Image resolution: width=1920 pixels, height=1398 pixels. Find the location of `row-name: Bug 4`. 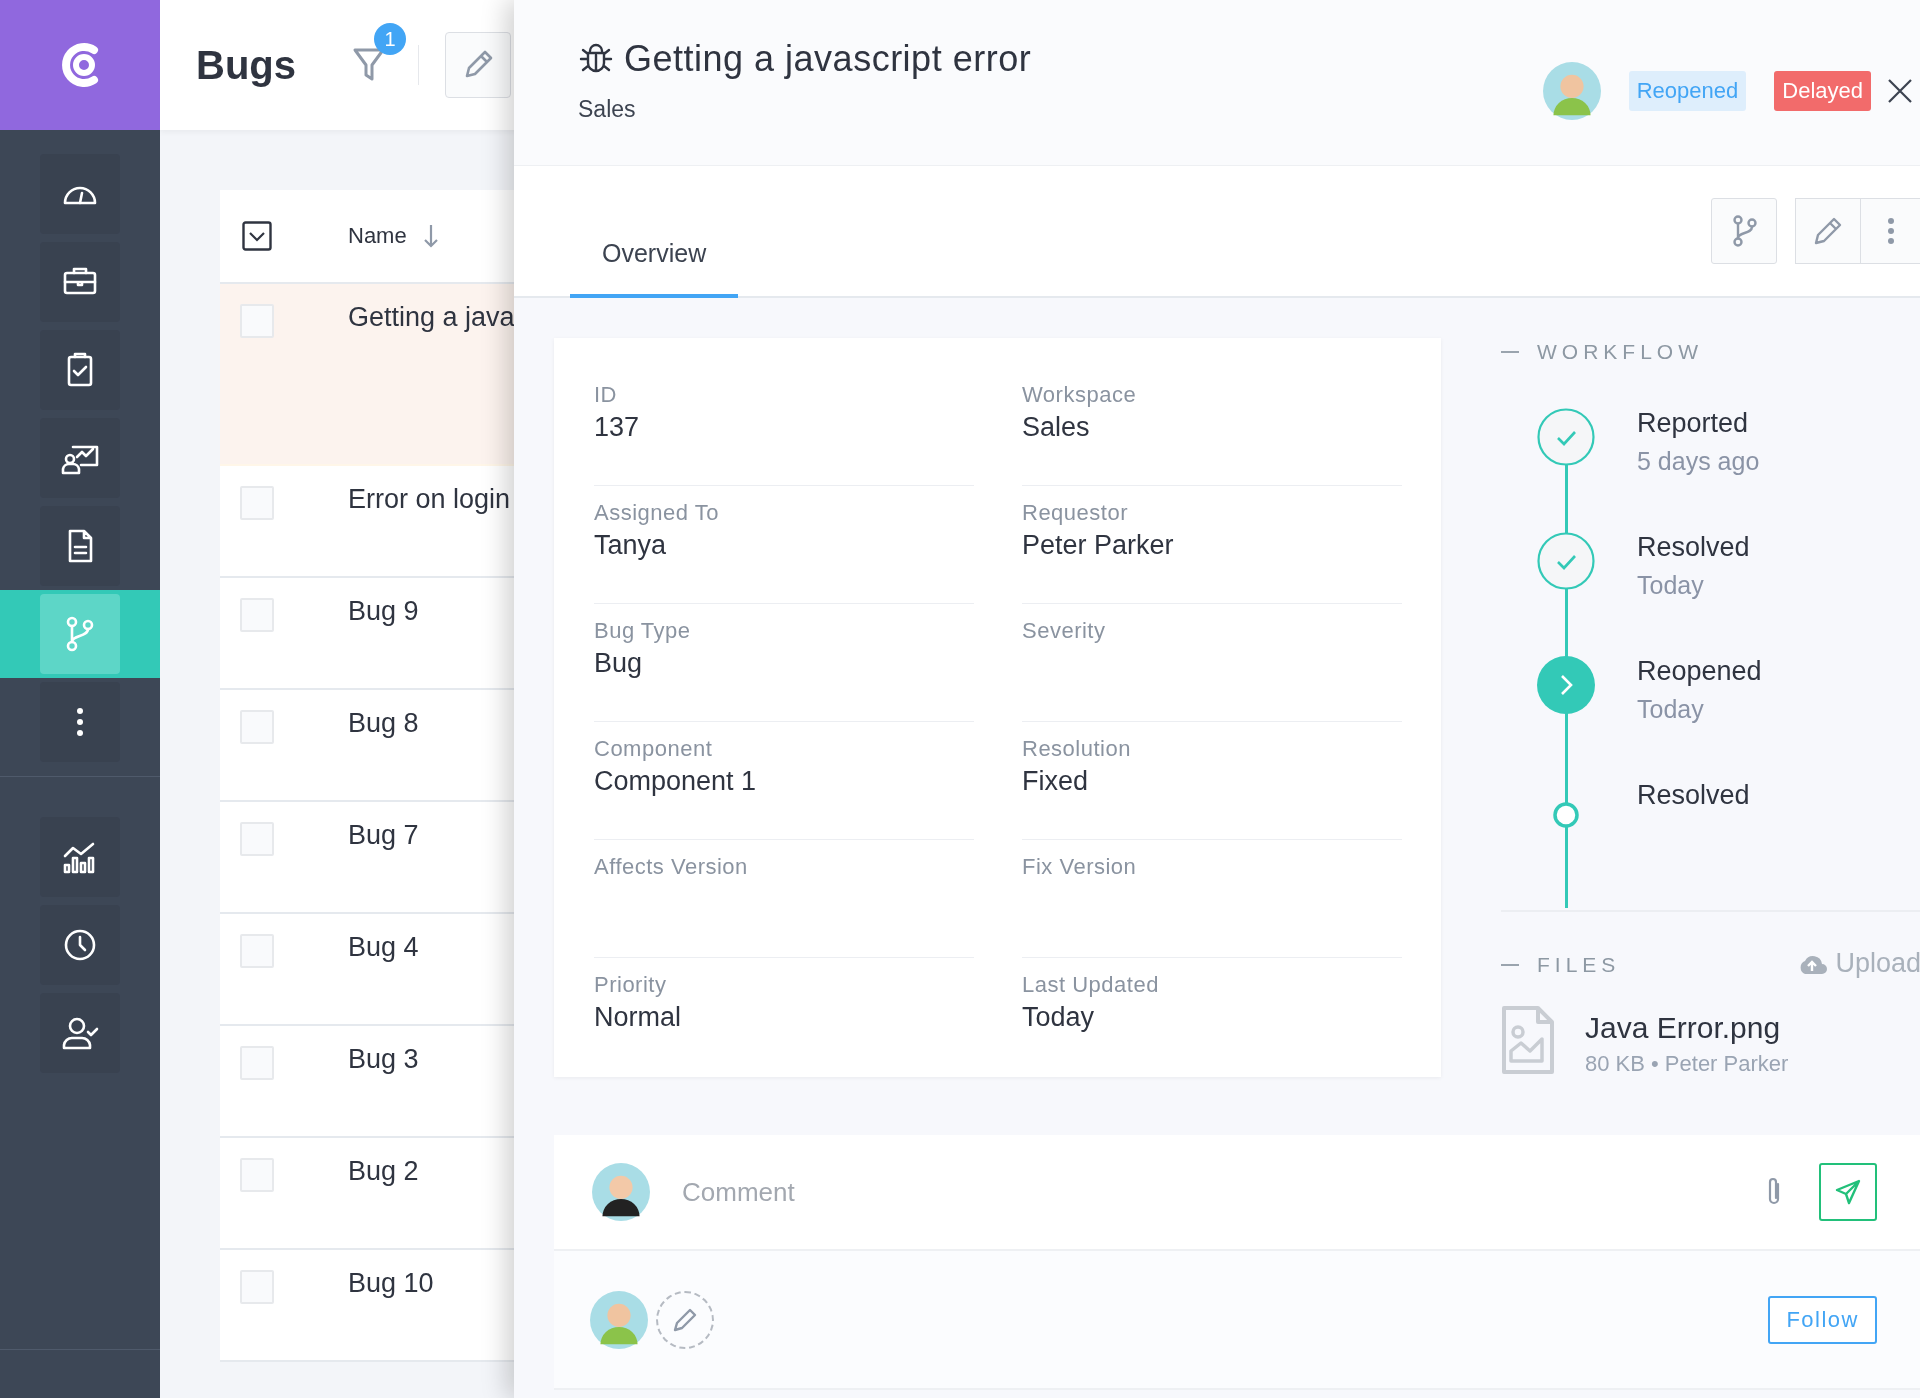

row-name: Bug 4 is located at coordinates (383, 947).